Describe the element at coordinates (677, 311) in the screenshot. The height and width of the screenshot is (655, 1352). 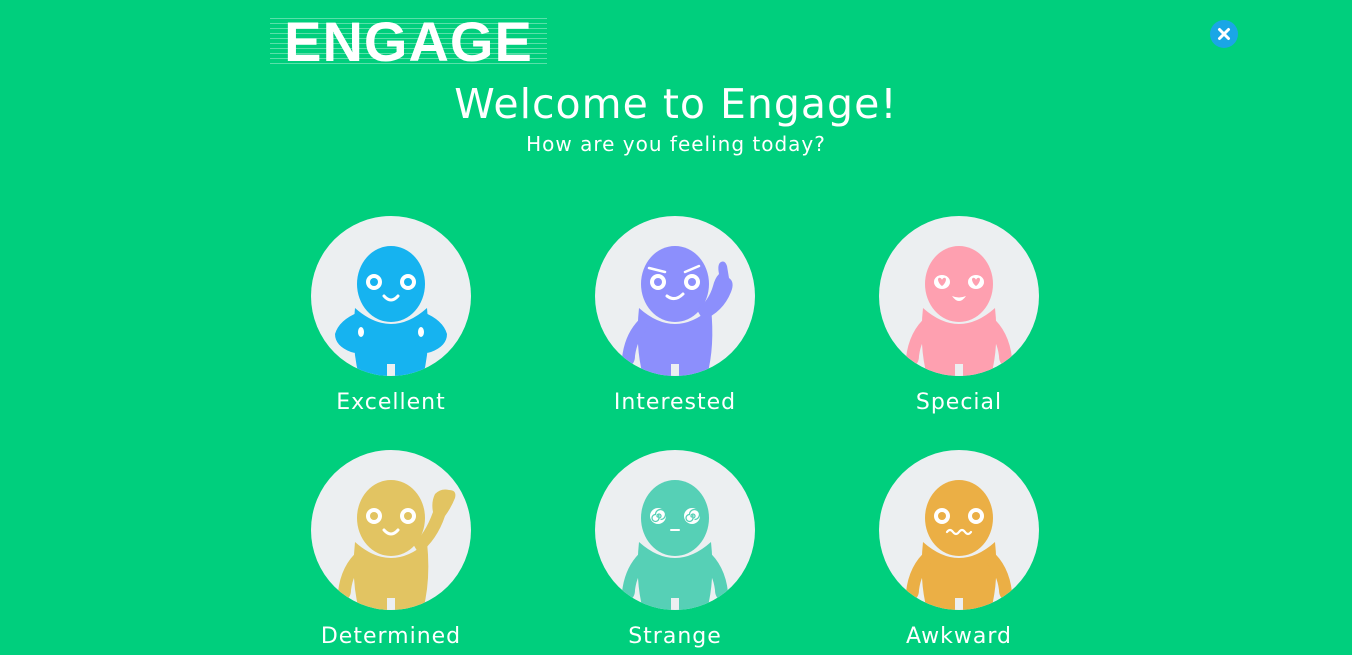
I see `interested-character-icon` at that location.